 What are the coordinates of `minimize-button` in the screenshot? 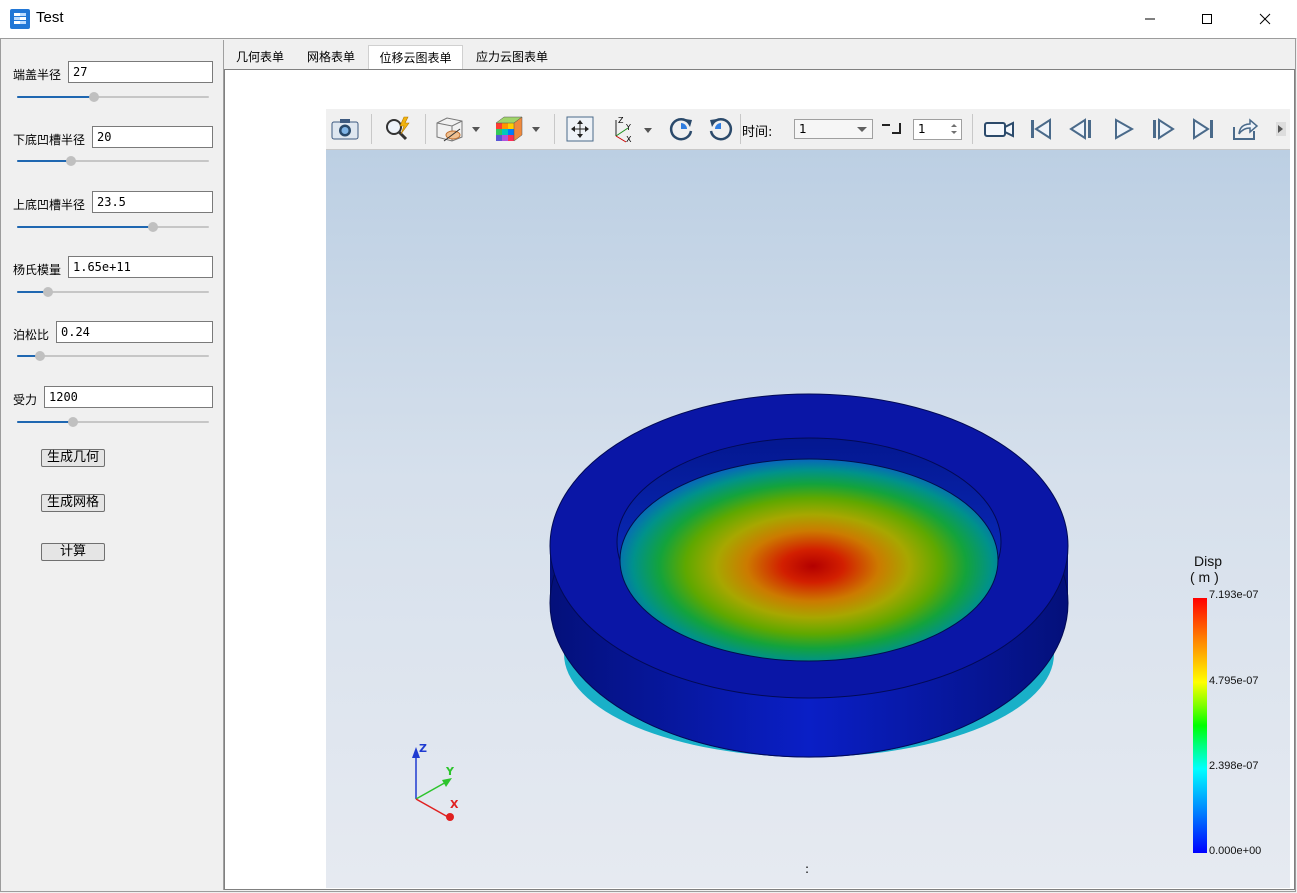 It's located at (1150, 19).